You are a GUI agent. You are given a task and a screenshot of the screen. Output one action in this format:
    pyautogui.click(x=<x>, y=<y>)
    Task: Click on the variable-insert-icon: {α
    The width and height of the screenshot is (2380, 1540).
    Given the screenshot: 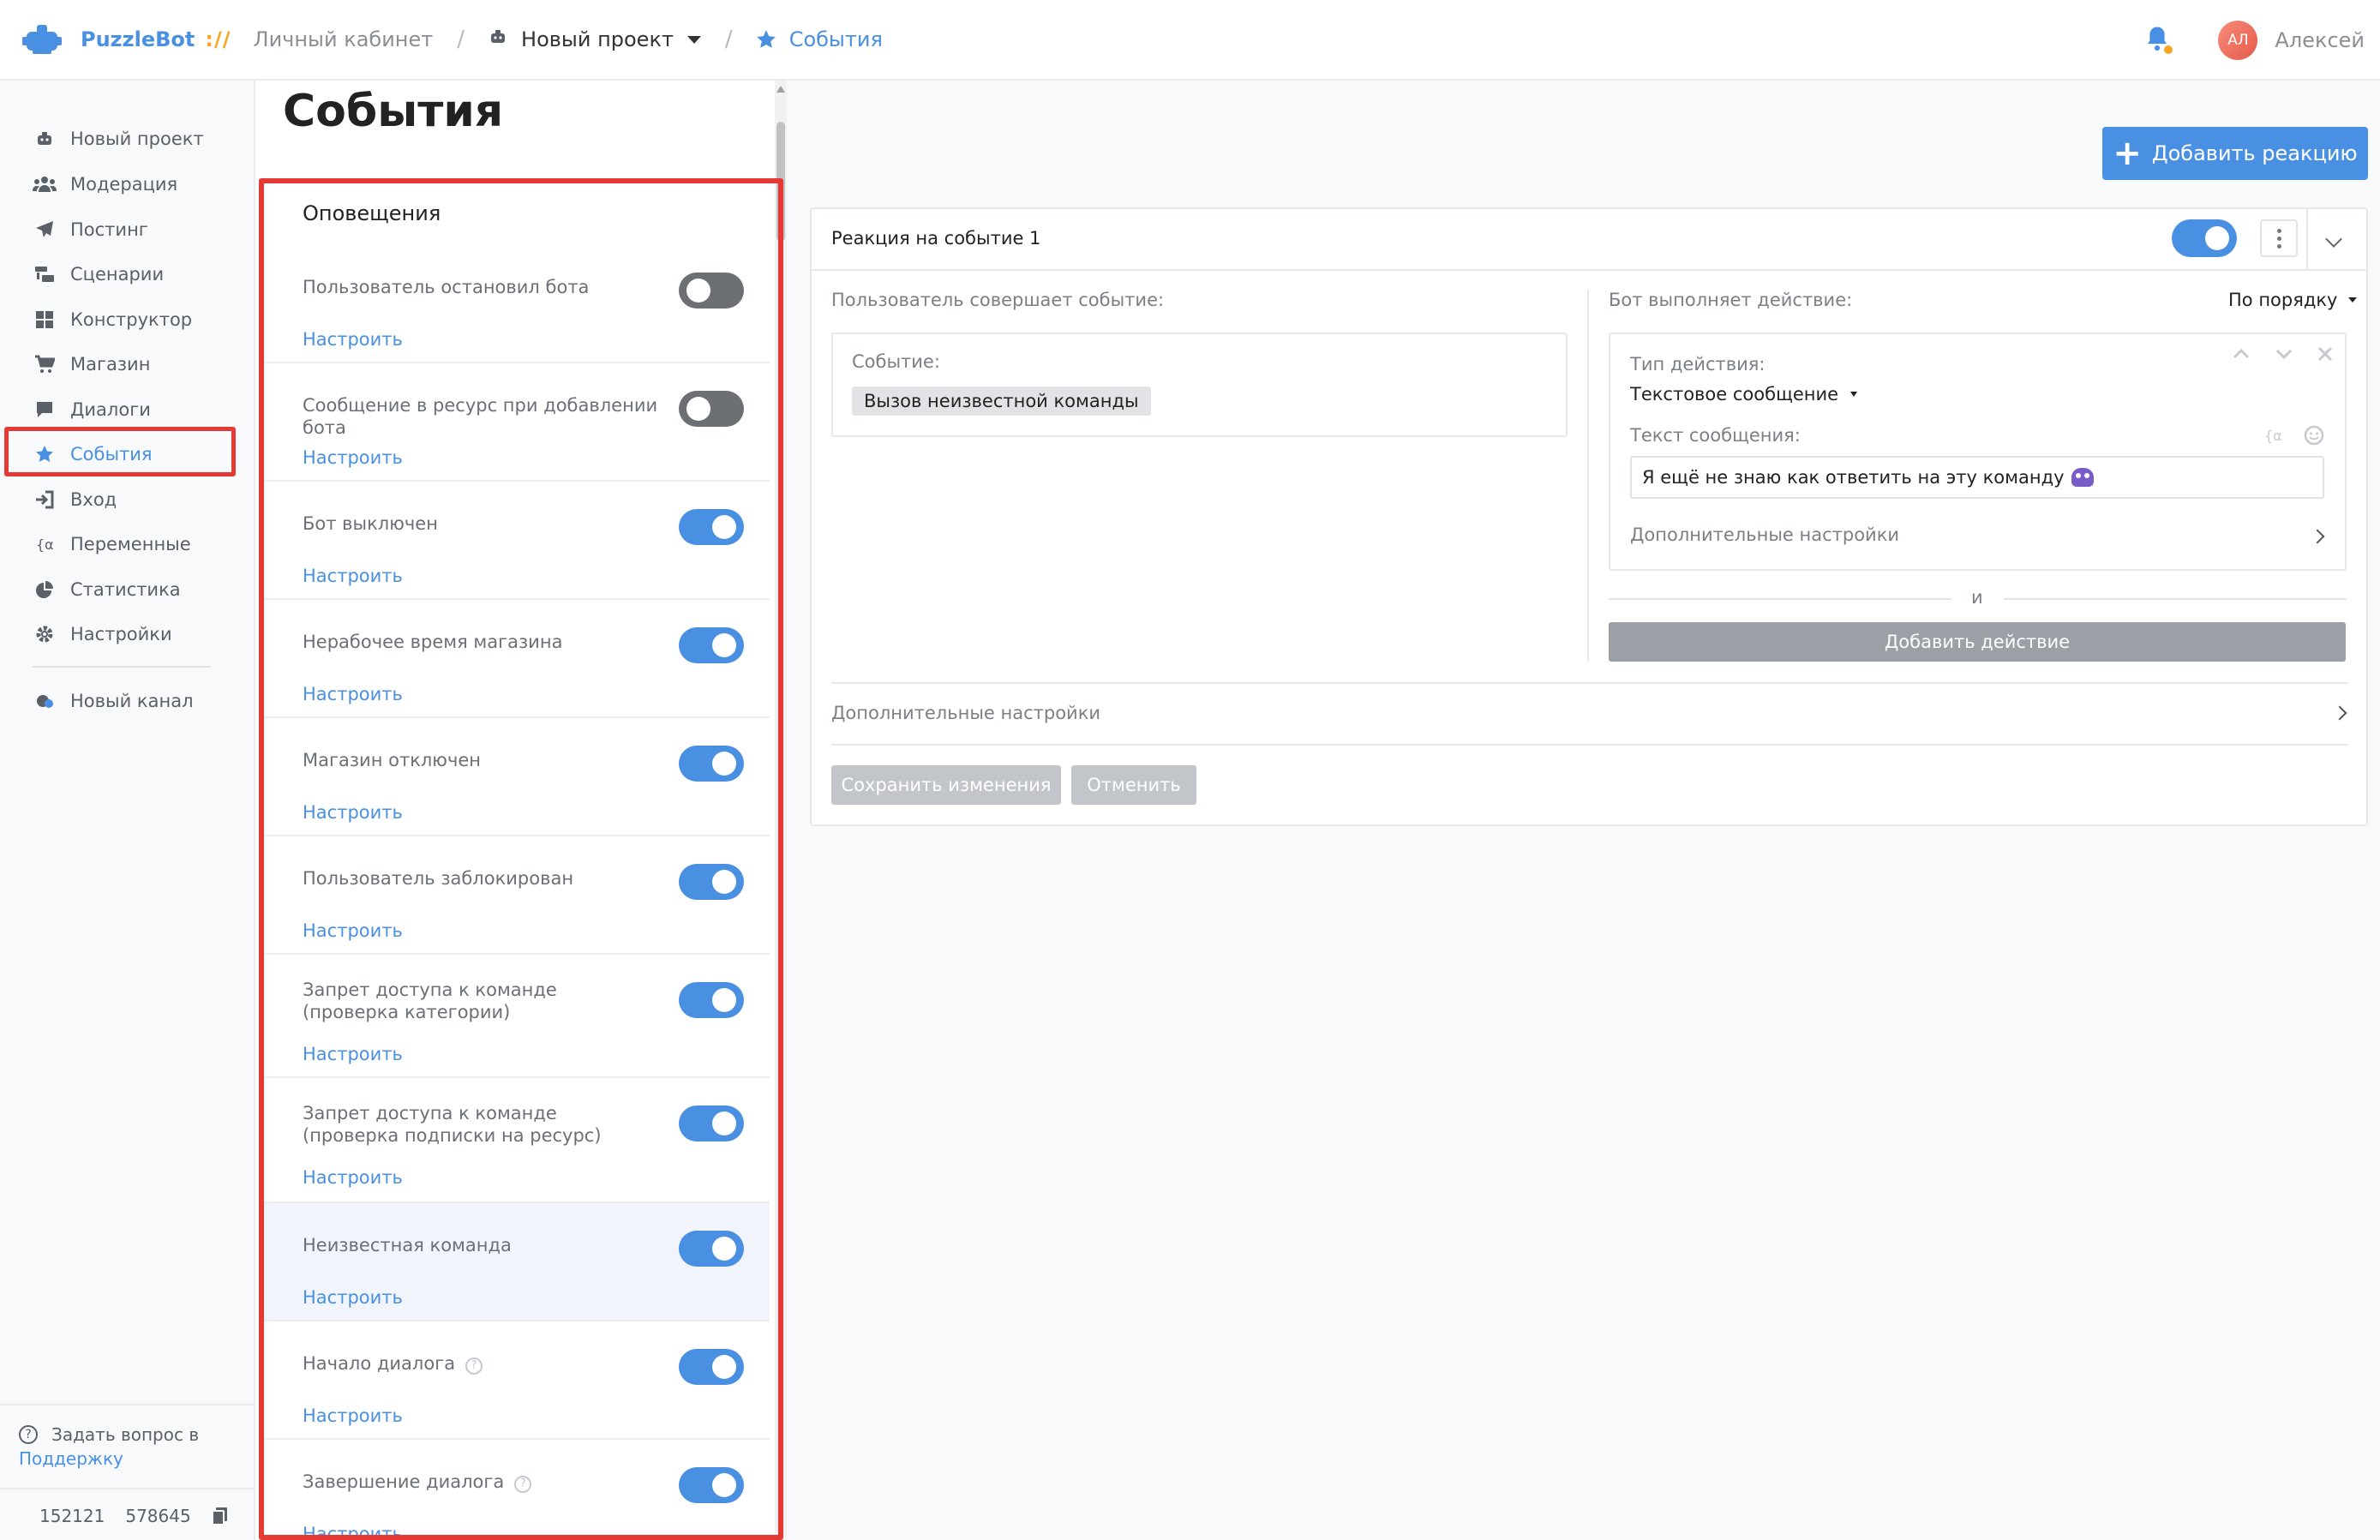 What is the action you would take?
    pyautogui.click(x=2274, y=435)
    